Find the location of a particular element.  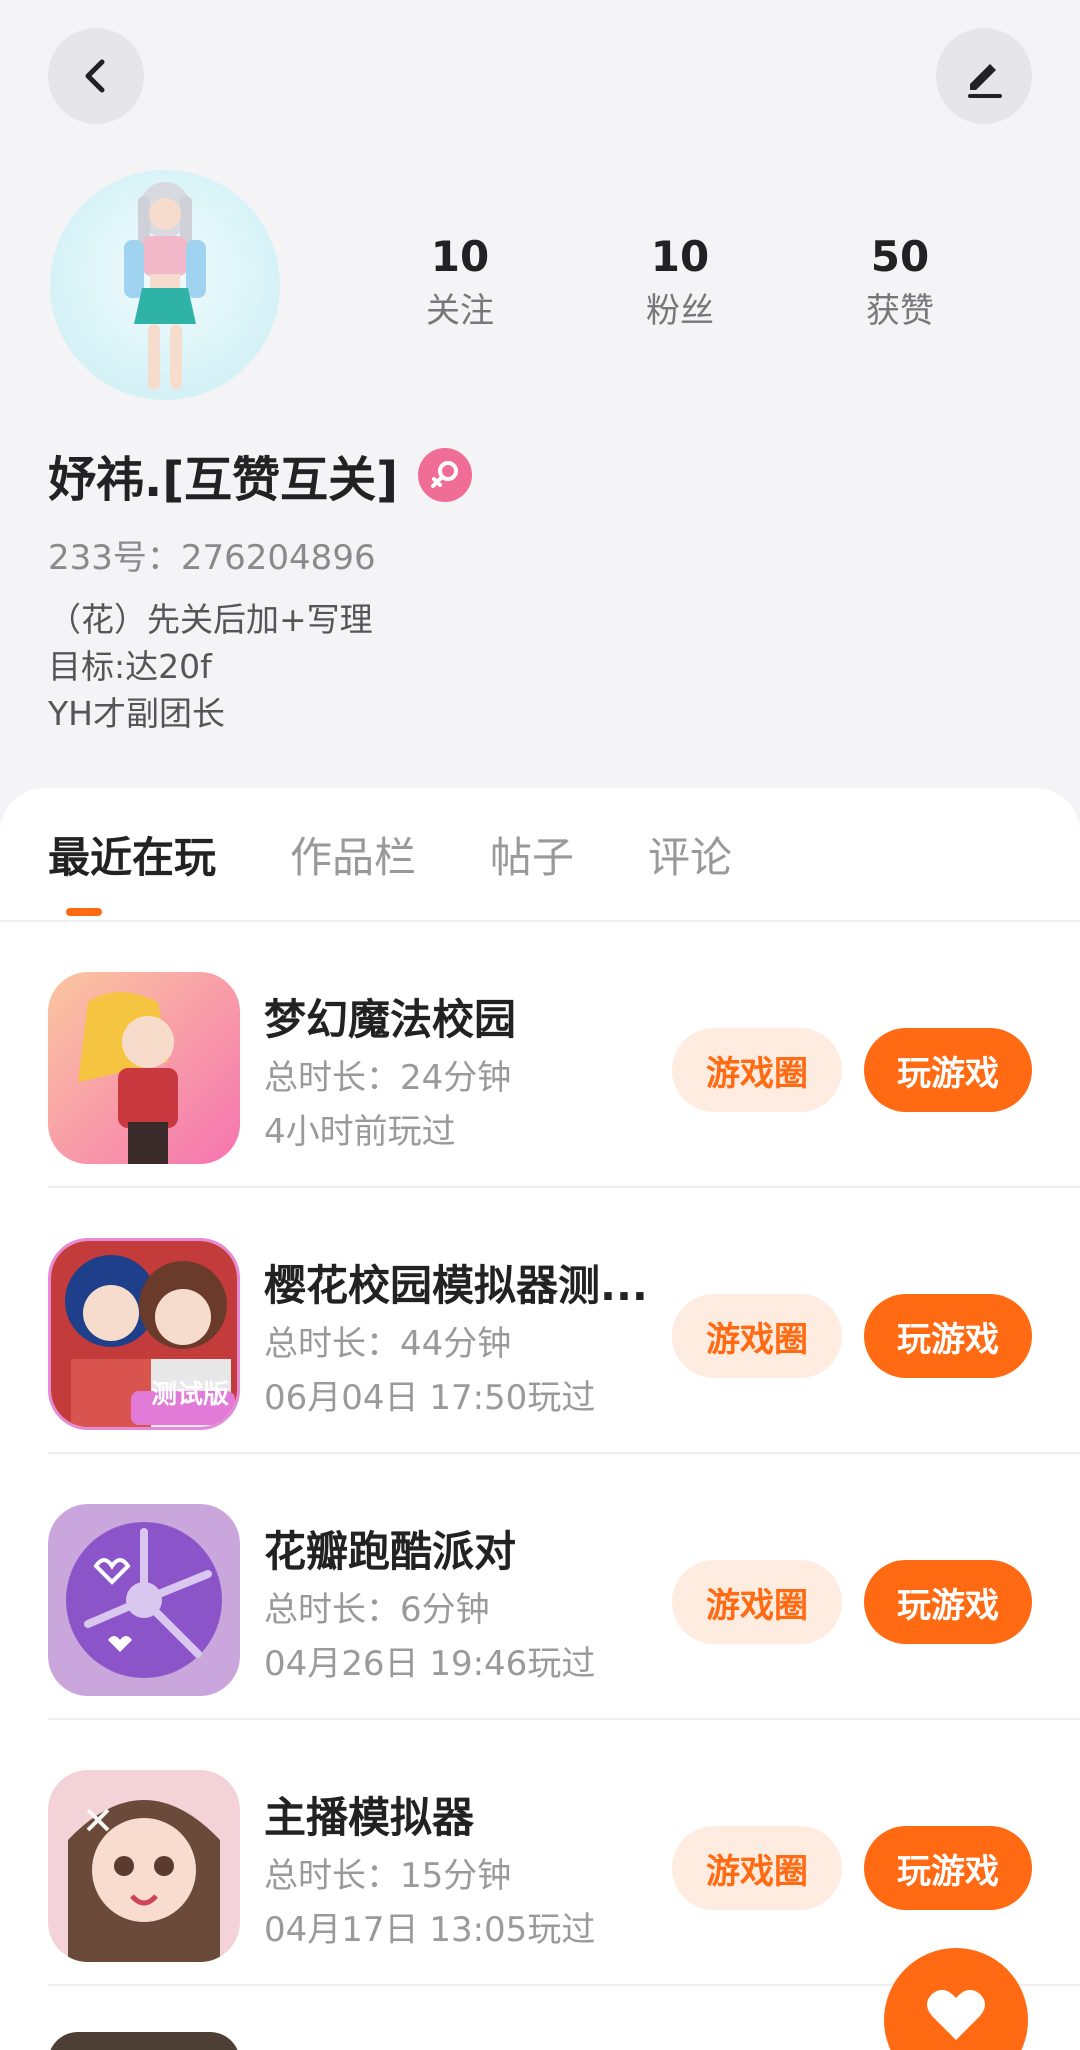

chevron-left-icon is located at coordinates (95, 76).